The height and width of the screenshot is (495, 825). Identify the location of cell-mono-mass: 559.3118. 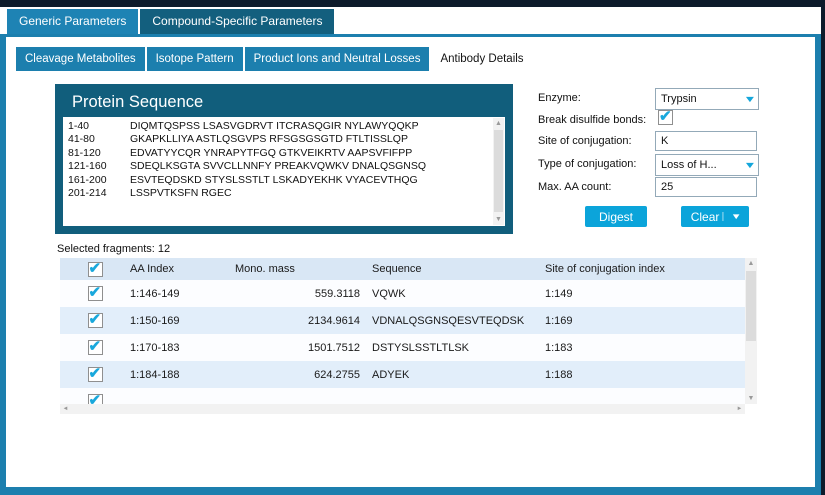
(337, 293).